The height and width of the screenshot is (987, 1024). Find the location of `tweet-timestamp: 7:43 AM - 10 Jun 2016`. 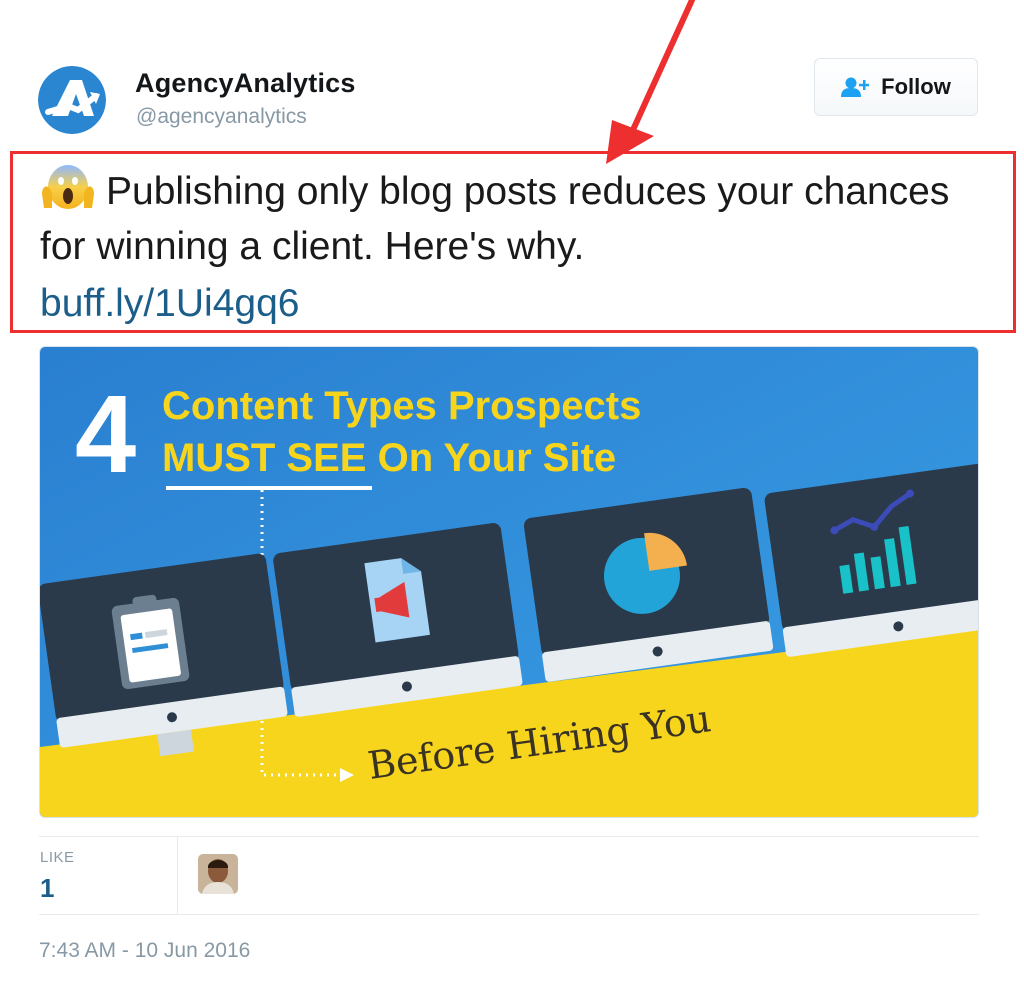

tweet-timestamp: 7:43 AM - 10 Jun 2016 is located at coordinates (144, 951).